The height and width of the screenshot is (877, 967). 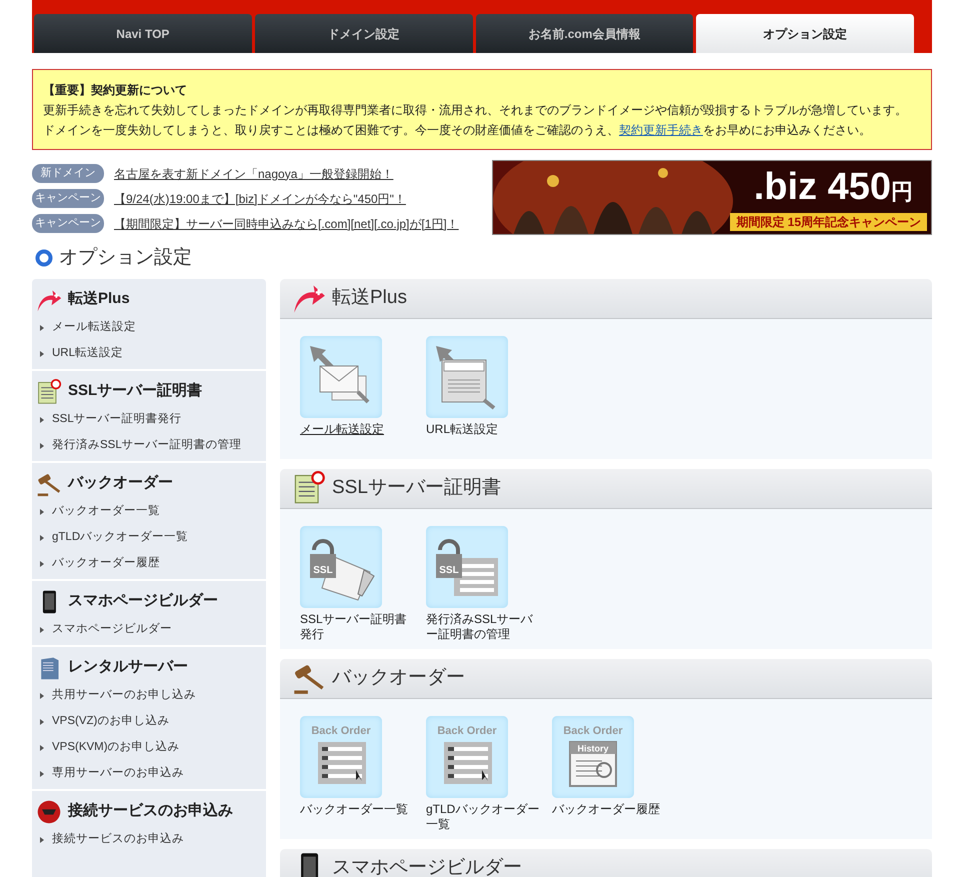 I want to click on sidebar-item: 共用サーバーのお申し込み, so click(x=149, y=695).